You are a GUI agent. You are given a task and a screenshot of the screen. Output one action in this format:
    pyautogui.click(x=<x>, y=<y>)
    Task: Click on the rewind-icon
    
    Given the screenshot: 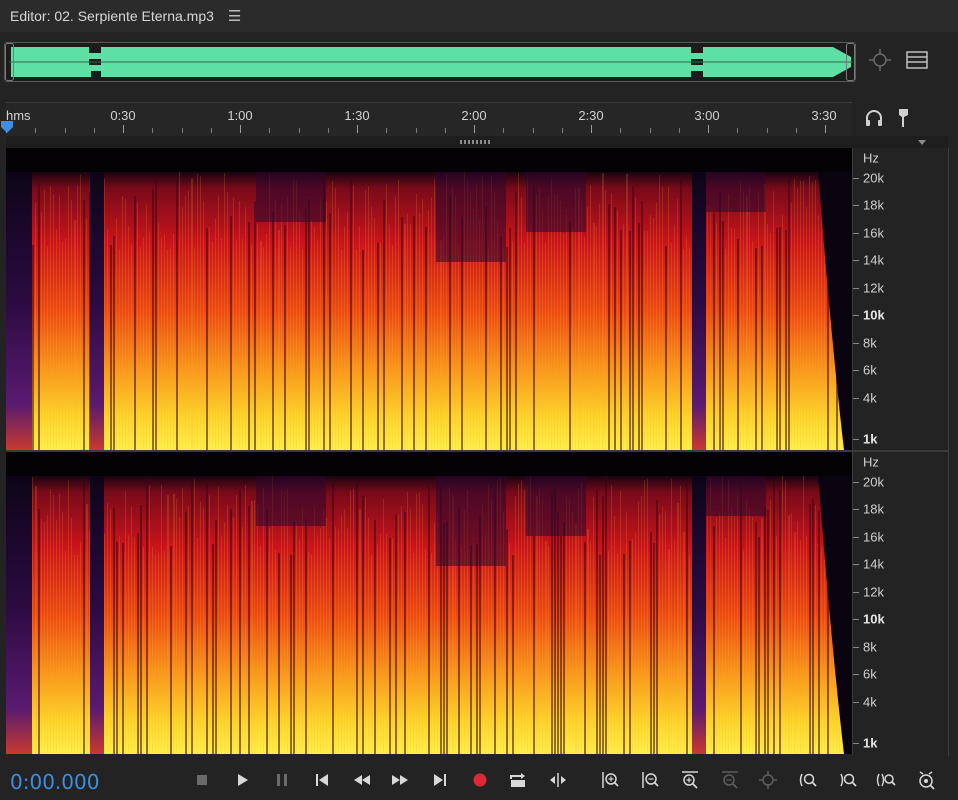 What is the action you would take?
    pyautogui.click(x=362, y=780)
    